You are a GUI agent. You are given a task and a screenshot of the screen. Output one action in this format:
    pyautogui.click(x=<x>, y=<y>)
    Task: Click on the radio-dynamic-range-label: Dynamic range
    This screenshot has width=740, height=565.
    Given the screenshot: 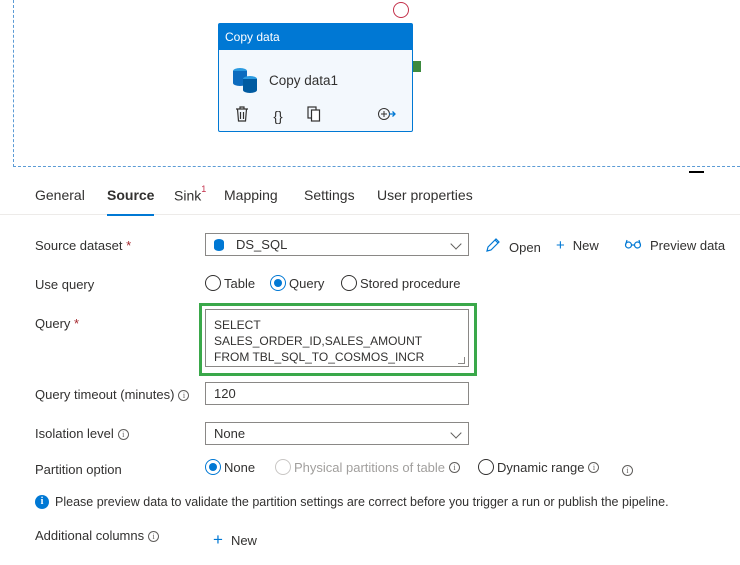 What is the action you would take?
    pyautogui.click(x=541, y=467)
    